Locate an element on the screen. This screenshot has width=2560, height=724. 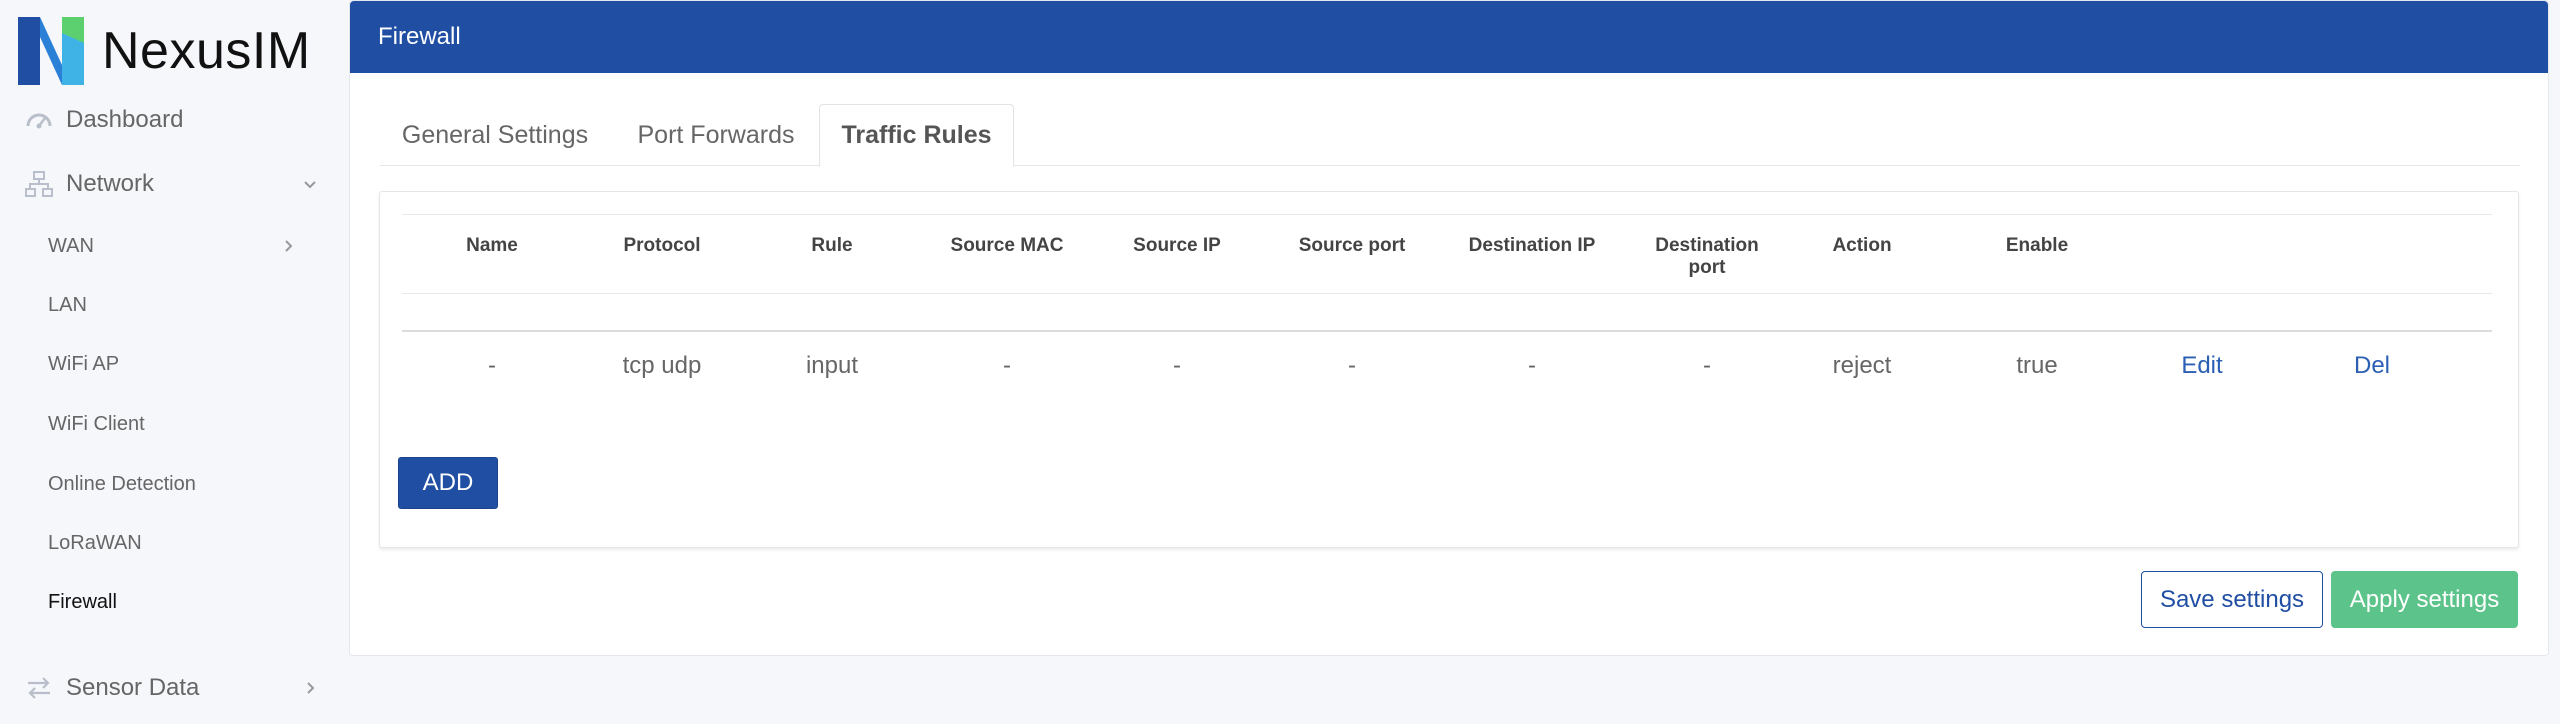
sidebar-item-label: WiFi Client is located at coordinates (96, 423).